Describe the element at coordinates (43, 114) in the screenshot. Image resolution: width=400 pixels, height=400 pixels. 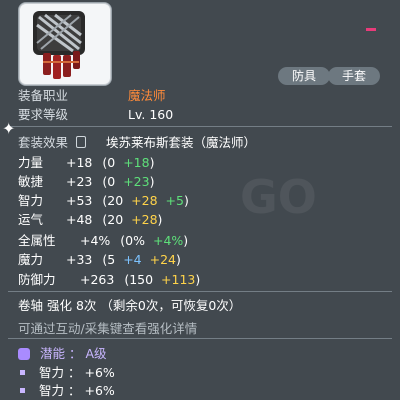
I see `level-label: 要求等级` at that location.